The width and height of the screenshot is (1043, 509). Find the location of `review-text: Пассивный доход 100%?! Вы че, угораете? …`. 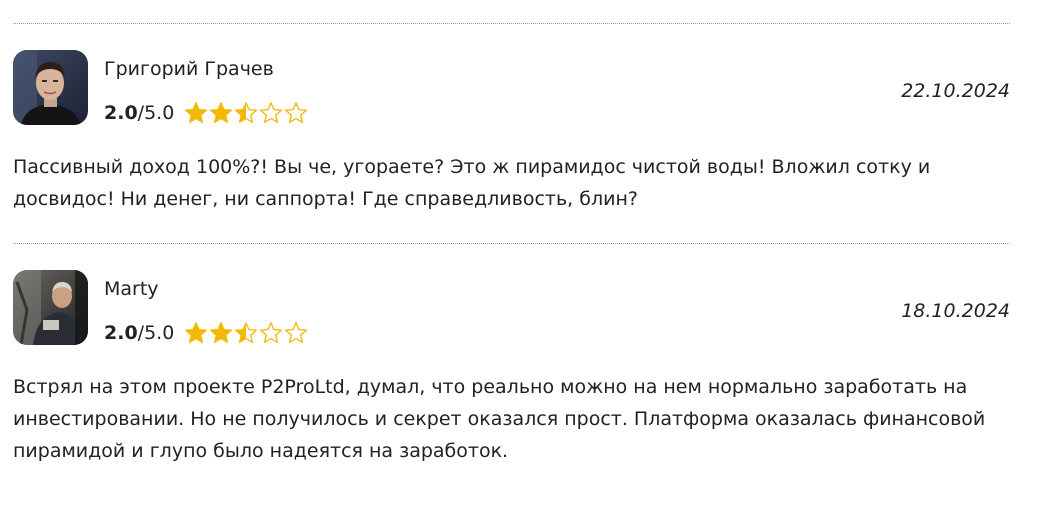

review-text: Пассивный доход 100%?! Вы че, угораете? … is located at coordinates (472, 183).